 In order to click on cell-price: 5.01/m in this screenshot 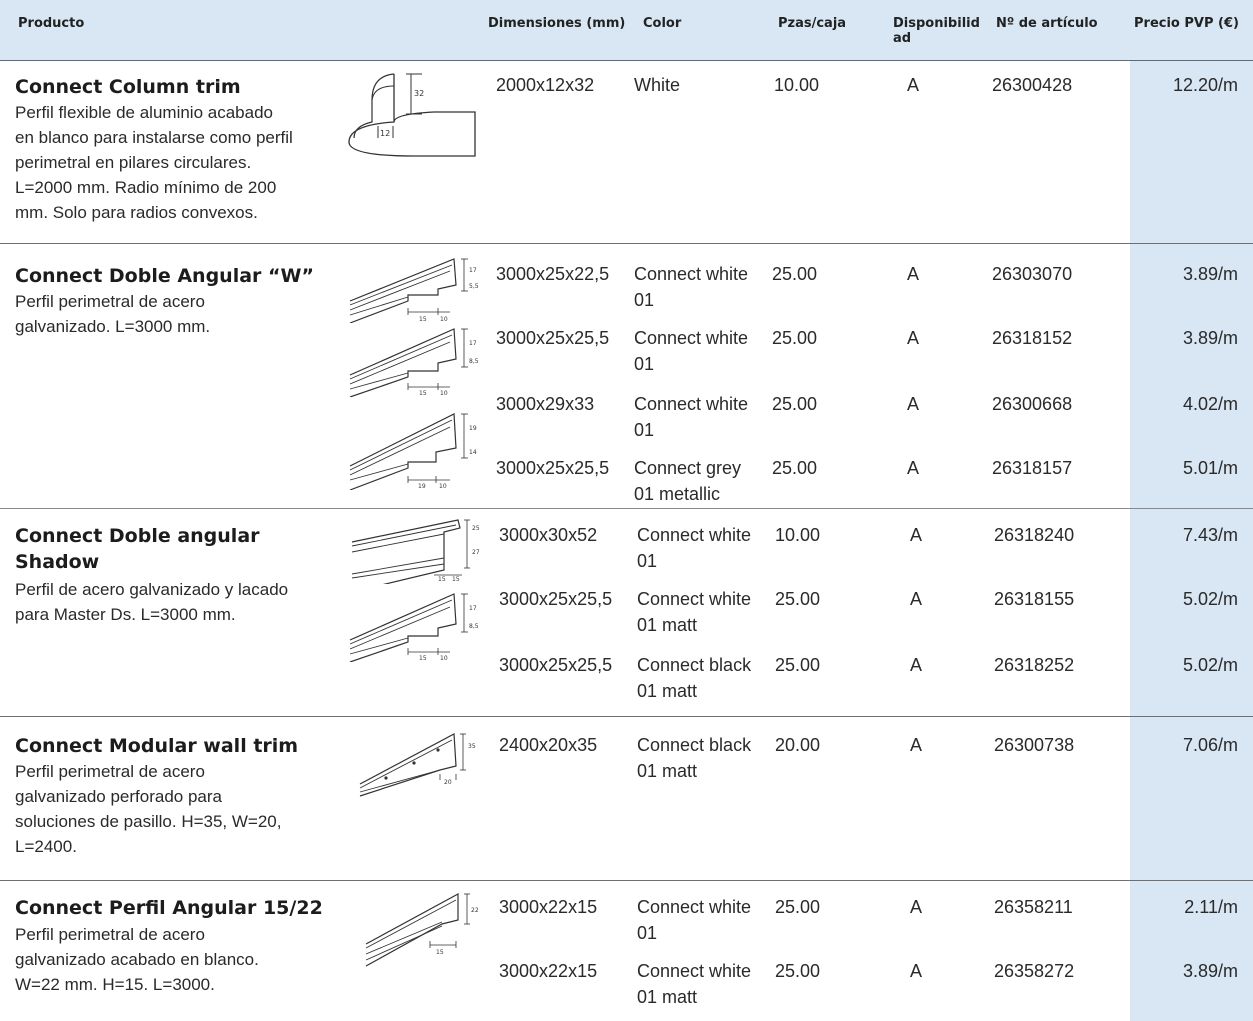, I will do `click(1210, 468)`.